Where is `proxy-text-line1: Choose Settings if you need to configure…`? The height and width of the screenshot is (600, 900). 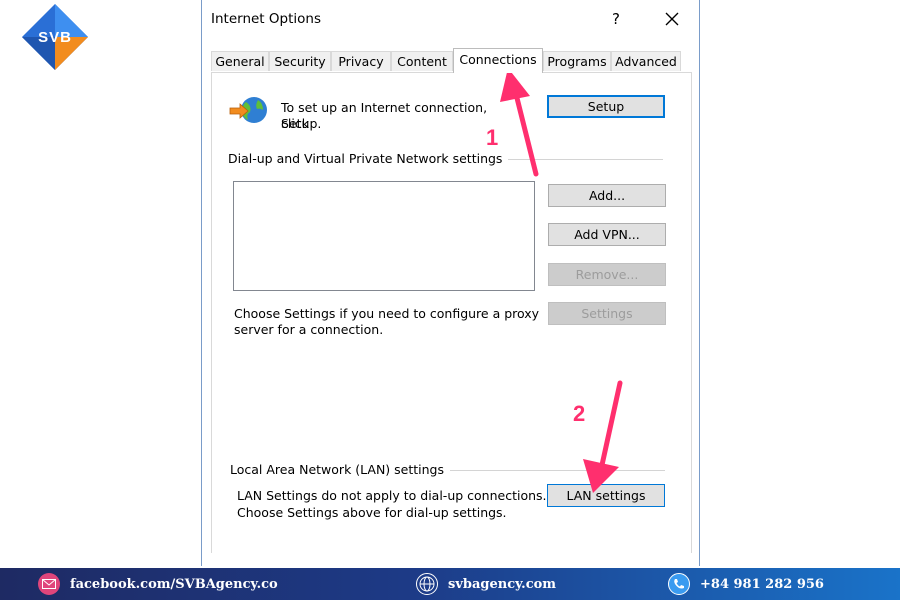
proxy-text-line1: Choose Settings if you need to configure… is located at coordinates (387, 313).